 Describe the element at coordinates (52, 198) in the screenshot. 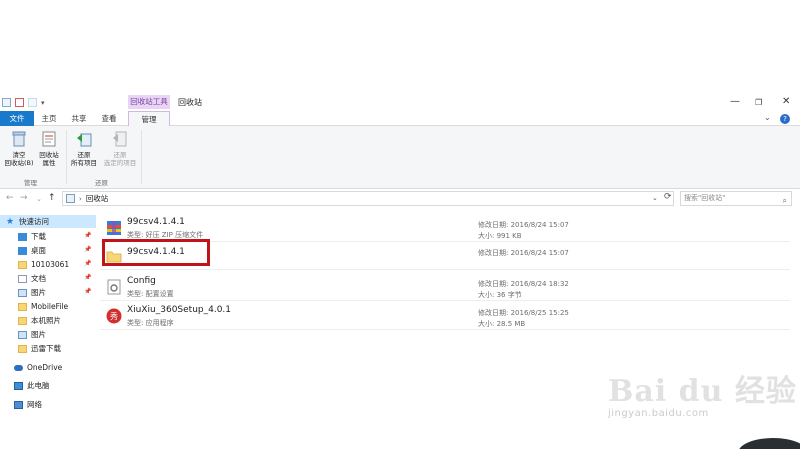

I see `up-button: ↑` at that location.